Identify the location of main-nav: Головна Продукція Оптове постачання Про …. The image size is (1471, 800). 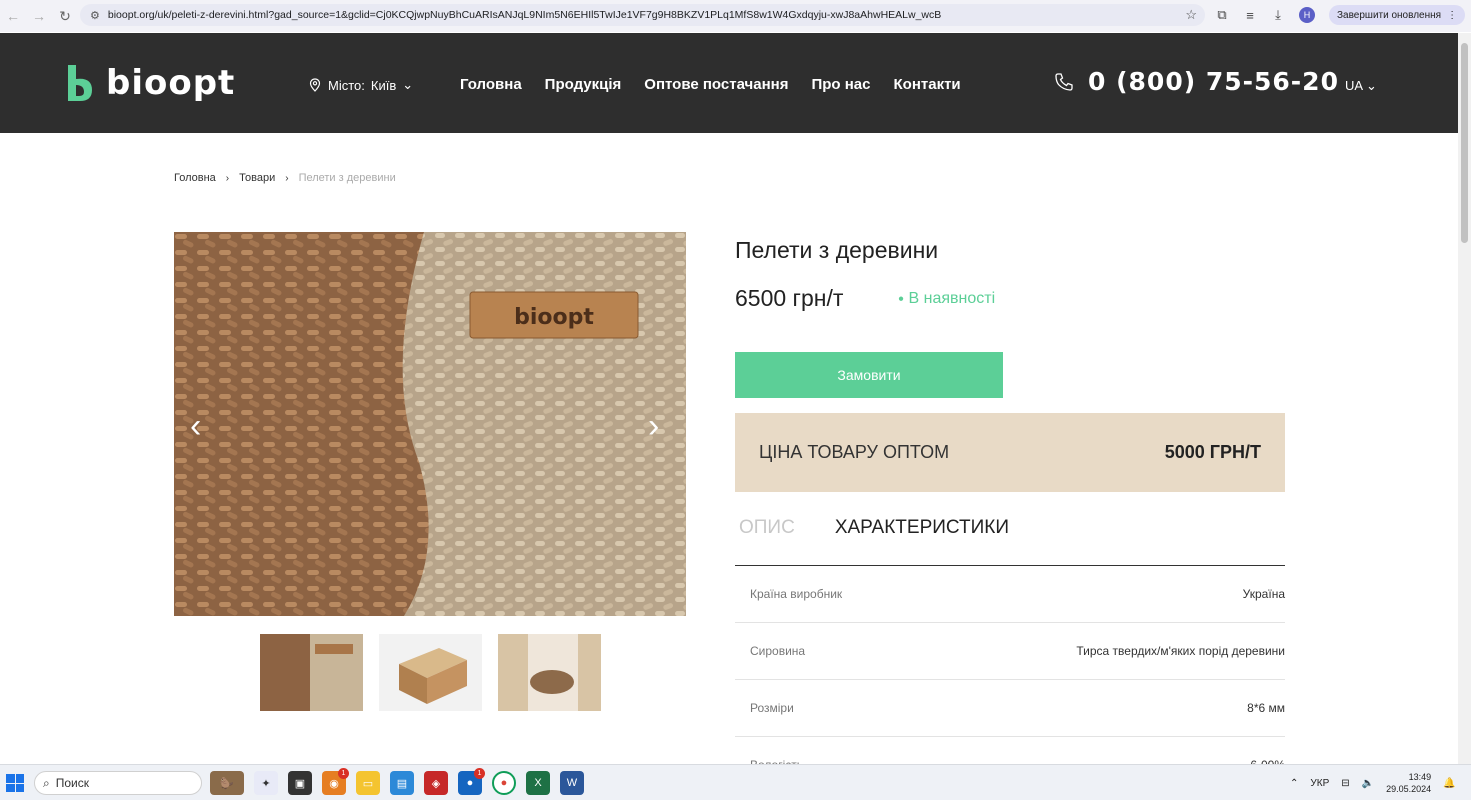
(710, 84).